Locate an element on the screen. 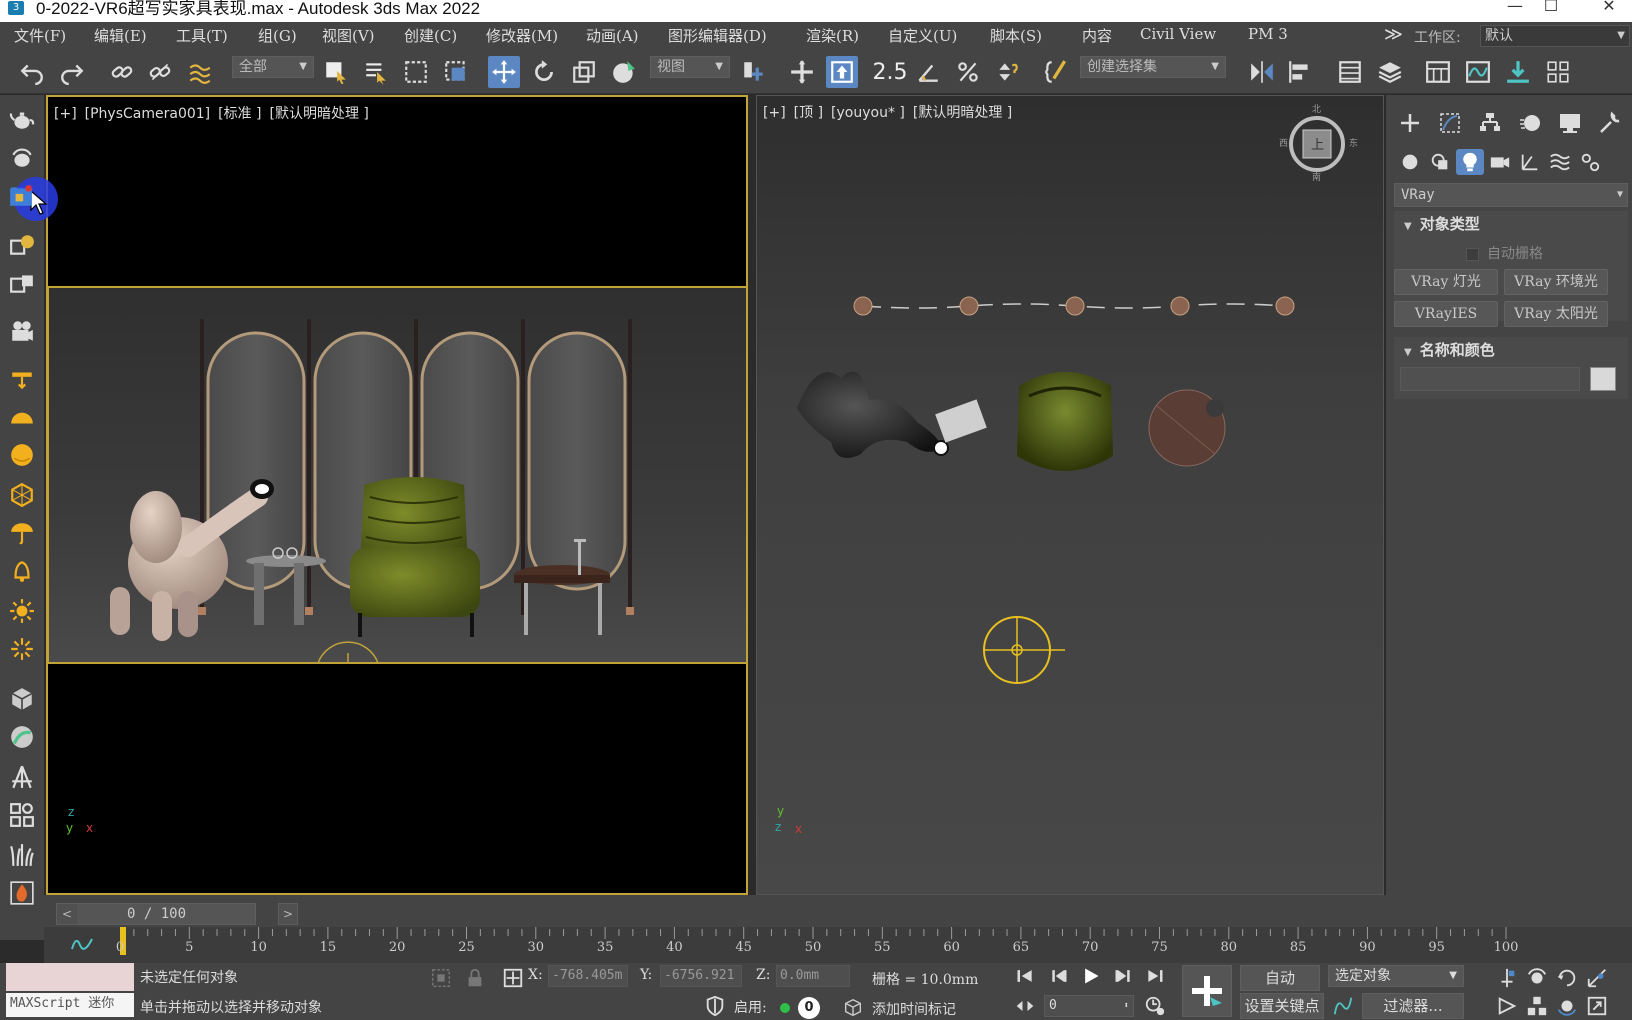  add-time-tag-text: 添加时间标记 is located at coordinates (914, 1009).